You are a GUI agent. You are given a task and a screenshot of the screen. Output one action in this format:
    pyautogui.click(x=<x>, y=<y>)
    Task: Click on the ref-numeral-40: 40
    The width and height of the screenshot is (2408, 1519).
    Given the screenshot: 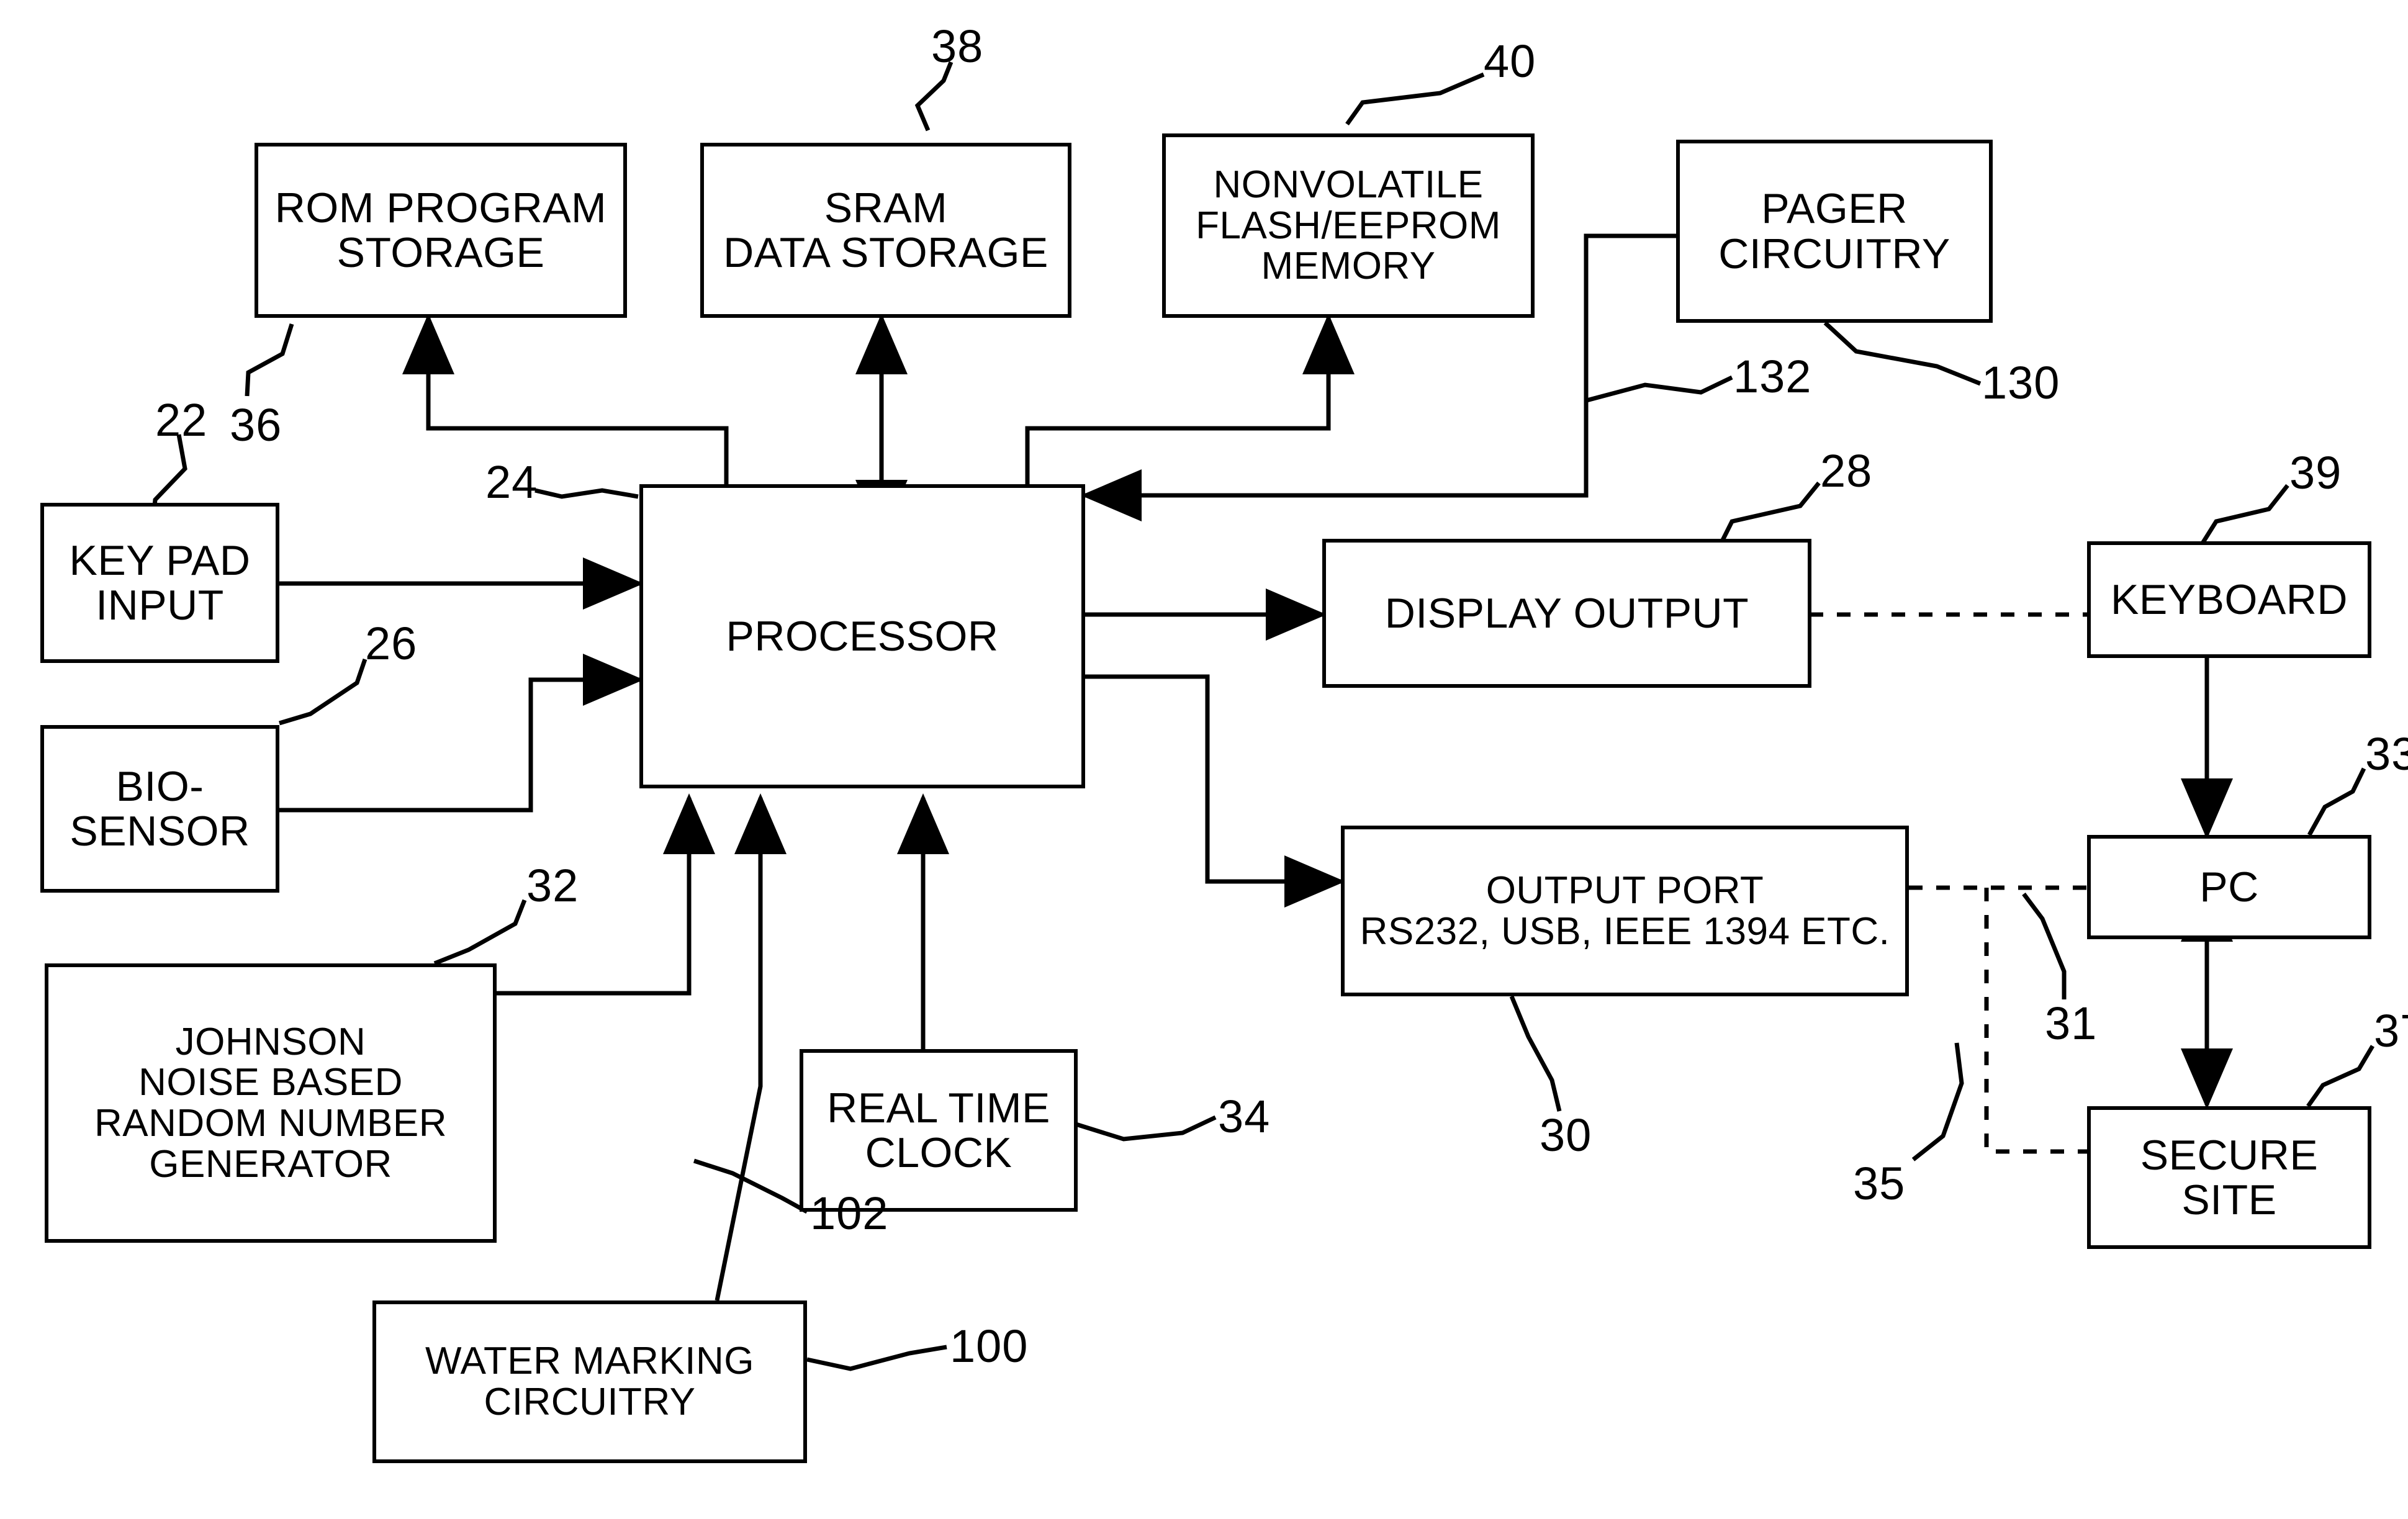 What is the action you would take?
    pyautogui.click(x=1510, y=61)
    